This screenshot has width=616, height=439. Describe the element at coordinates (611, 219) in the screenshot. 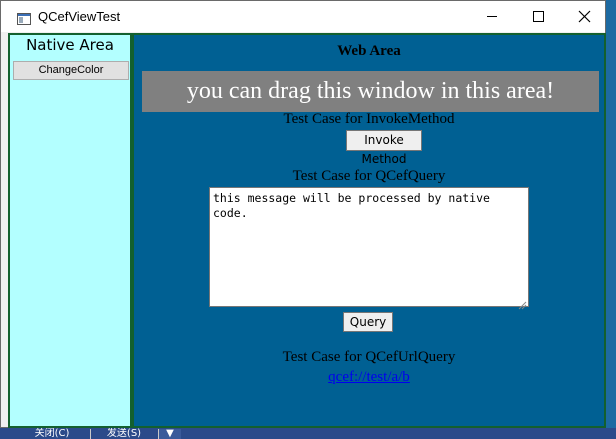

I see `desktop-background-right` at that location.